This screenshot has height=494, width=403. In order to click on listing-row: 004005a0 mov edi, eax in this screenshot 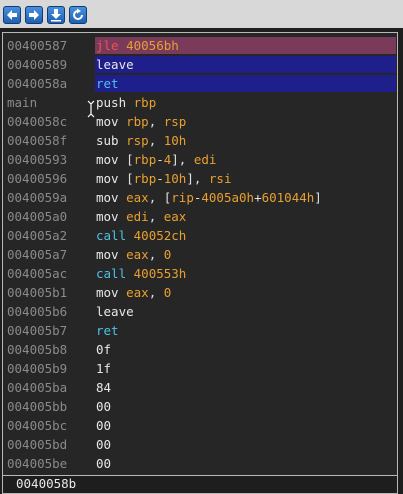, I will do `click(200, 216)`.